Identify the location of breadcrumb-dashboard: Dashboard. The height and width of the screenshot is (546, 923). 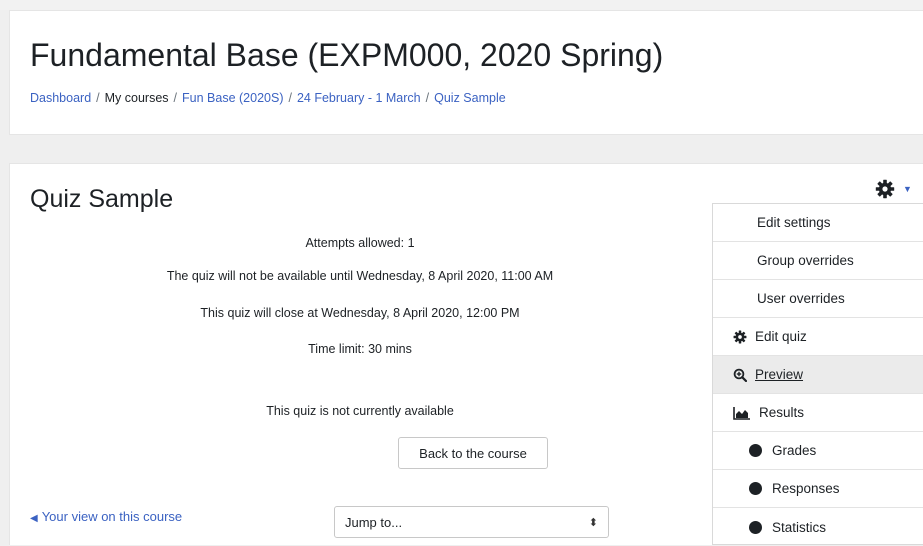
(60, 98).